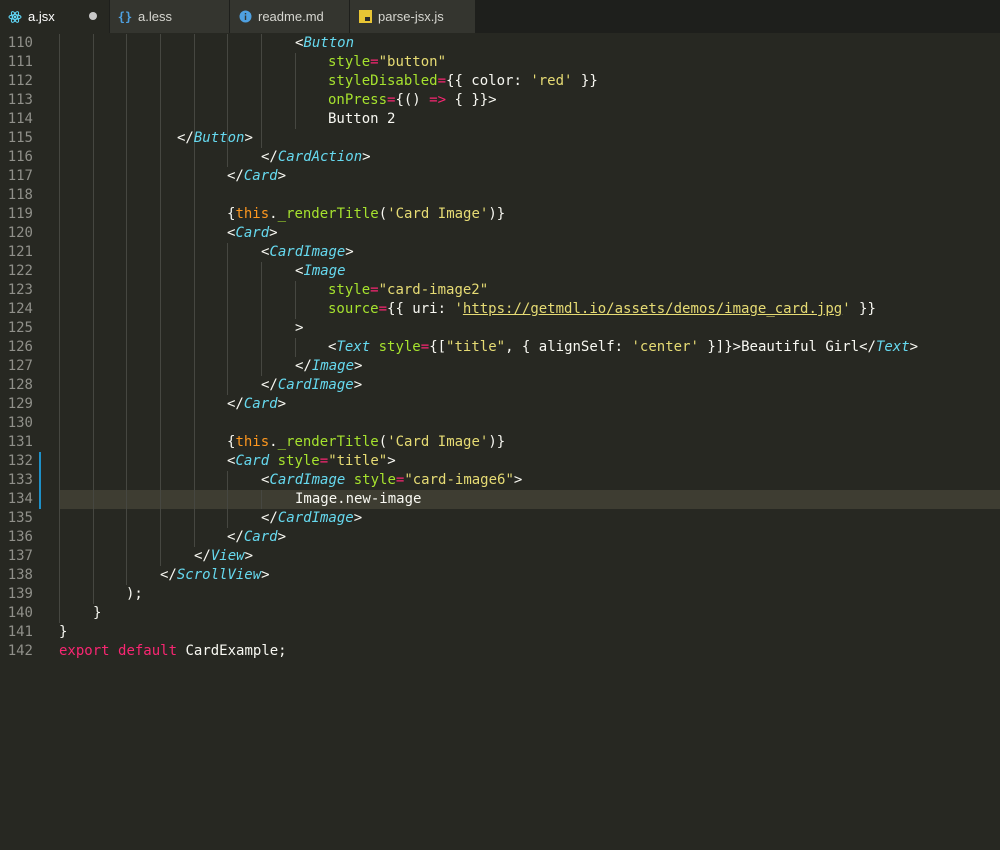 Image resolution: width=1000 pixels, height=850 pixels. I want to click on code-line-content: <Button, so click(529, 43).